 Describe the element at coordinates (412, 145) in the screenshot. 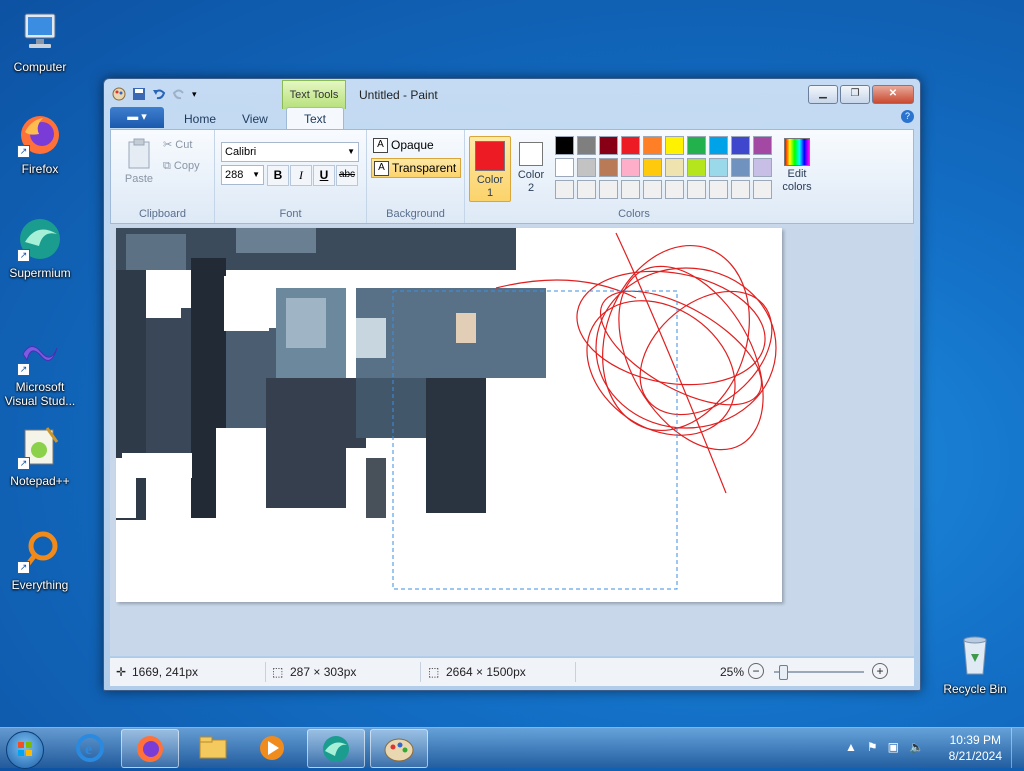

I see `opaque-label: Opaque` at that location.